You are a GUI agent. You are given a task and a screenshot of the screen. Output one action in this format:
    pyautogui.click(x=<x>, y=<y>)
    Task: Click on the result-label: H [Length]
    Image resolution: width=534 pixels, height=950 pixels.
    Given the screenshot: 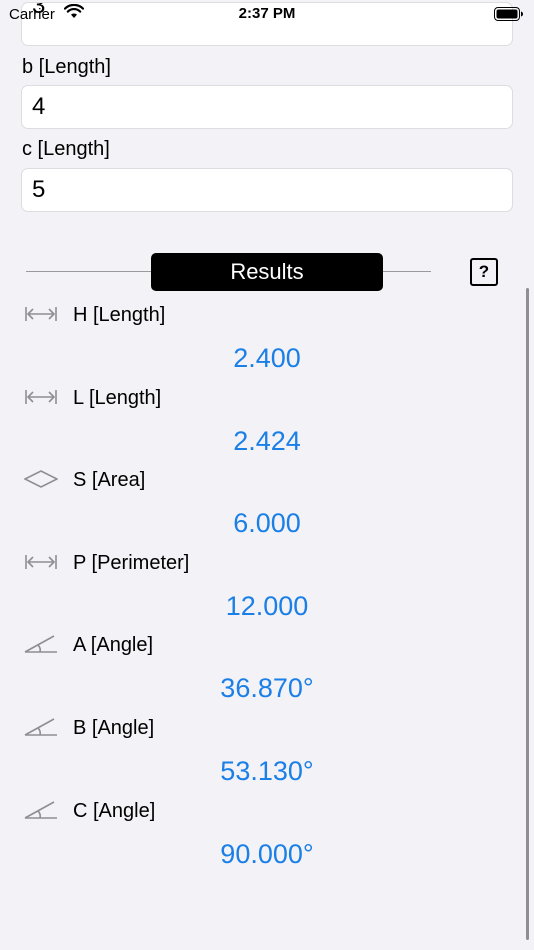 What is the action you would take?
    pyautogui.click(x=119, y=315)
    